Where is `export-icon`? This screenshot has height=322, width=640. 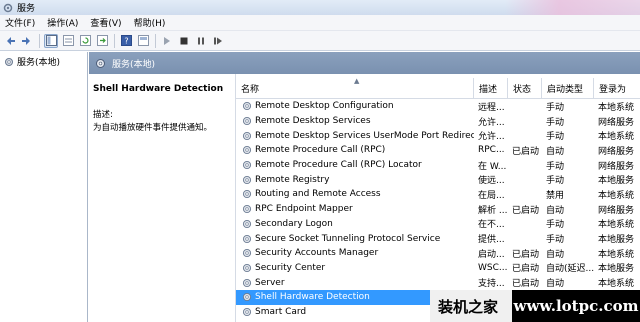
export-icon is located at coordinates (102, 41).